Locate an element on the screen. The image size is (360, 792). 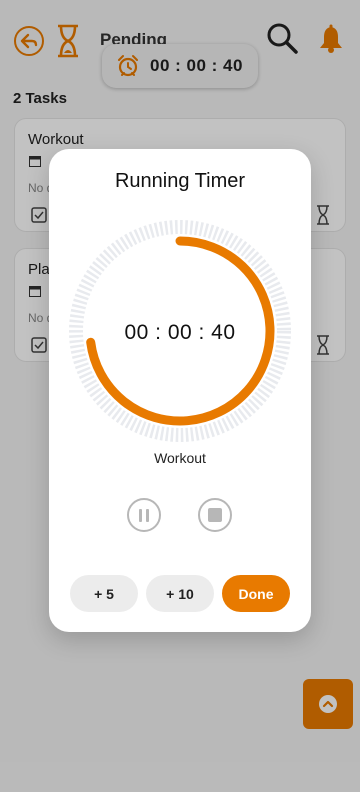
stop-icon is located at coordinates (215, 515).